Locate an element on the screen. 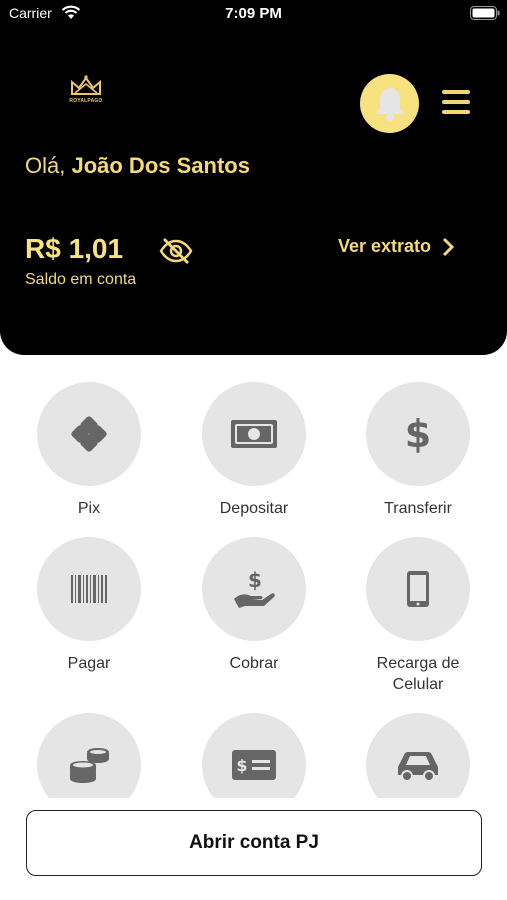 This screenshot has width=507, height=900. banknote-icon is located at coordinates (254, 434).